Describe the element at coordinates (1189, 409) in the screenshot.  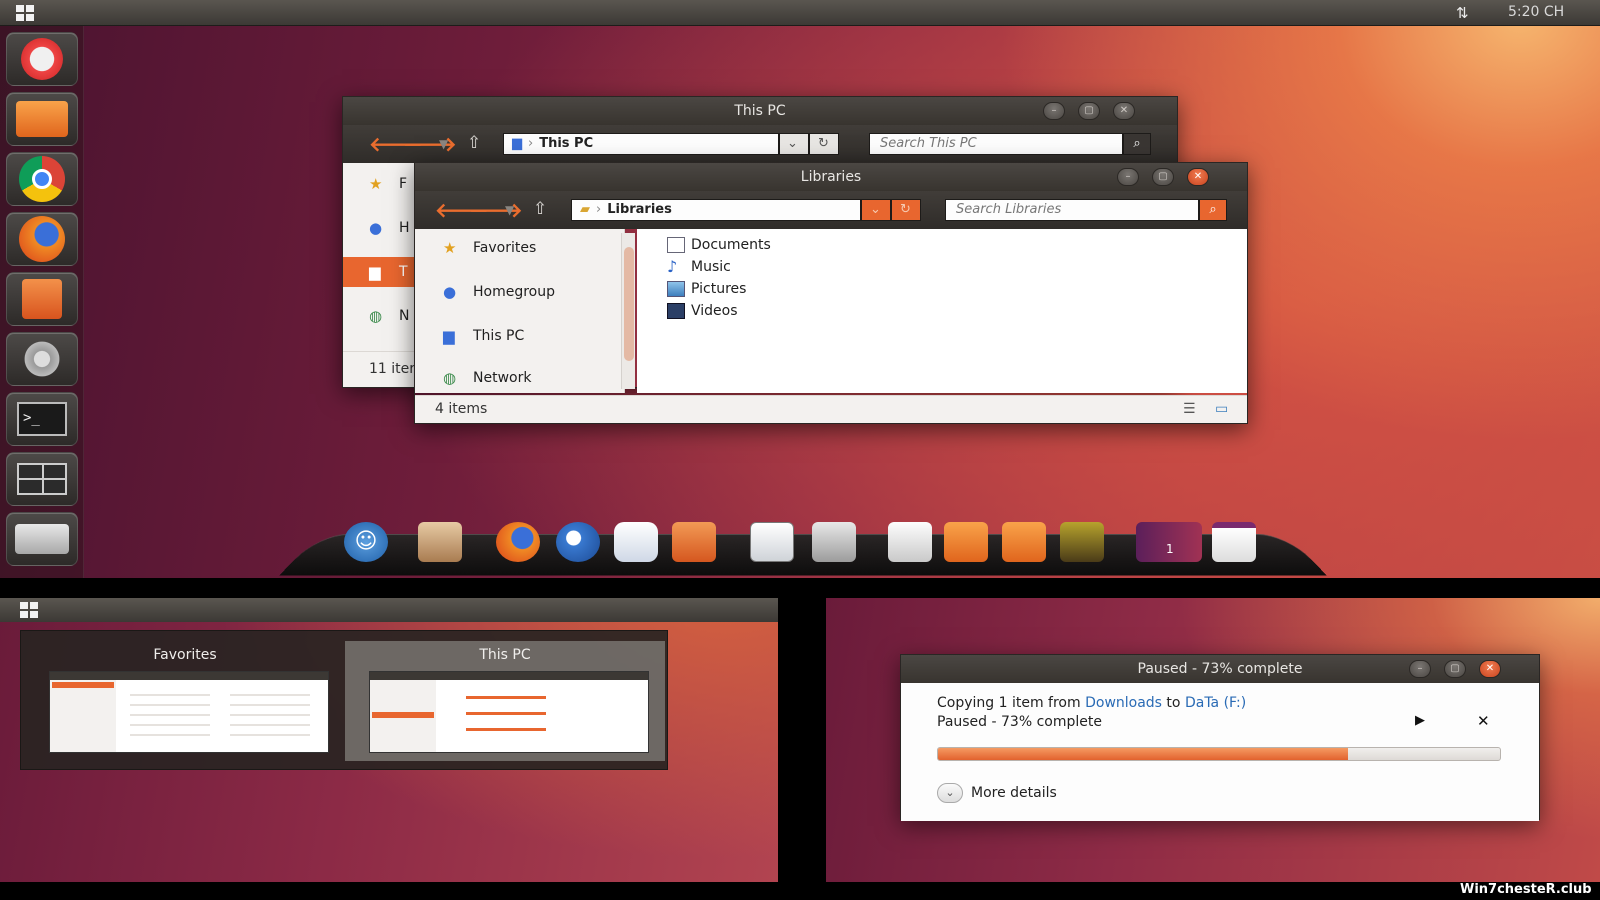
I see `details-view-icon: ☰` at that location.